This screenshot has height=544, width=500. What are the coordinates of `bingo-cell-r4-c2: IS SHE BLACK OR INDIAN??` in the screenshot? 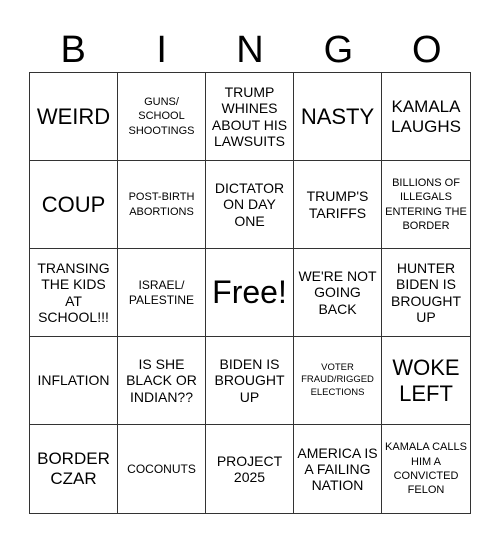 It's located at (162, 381).